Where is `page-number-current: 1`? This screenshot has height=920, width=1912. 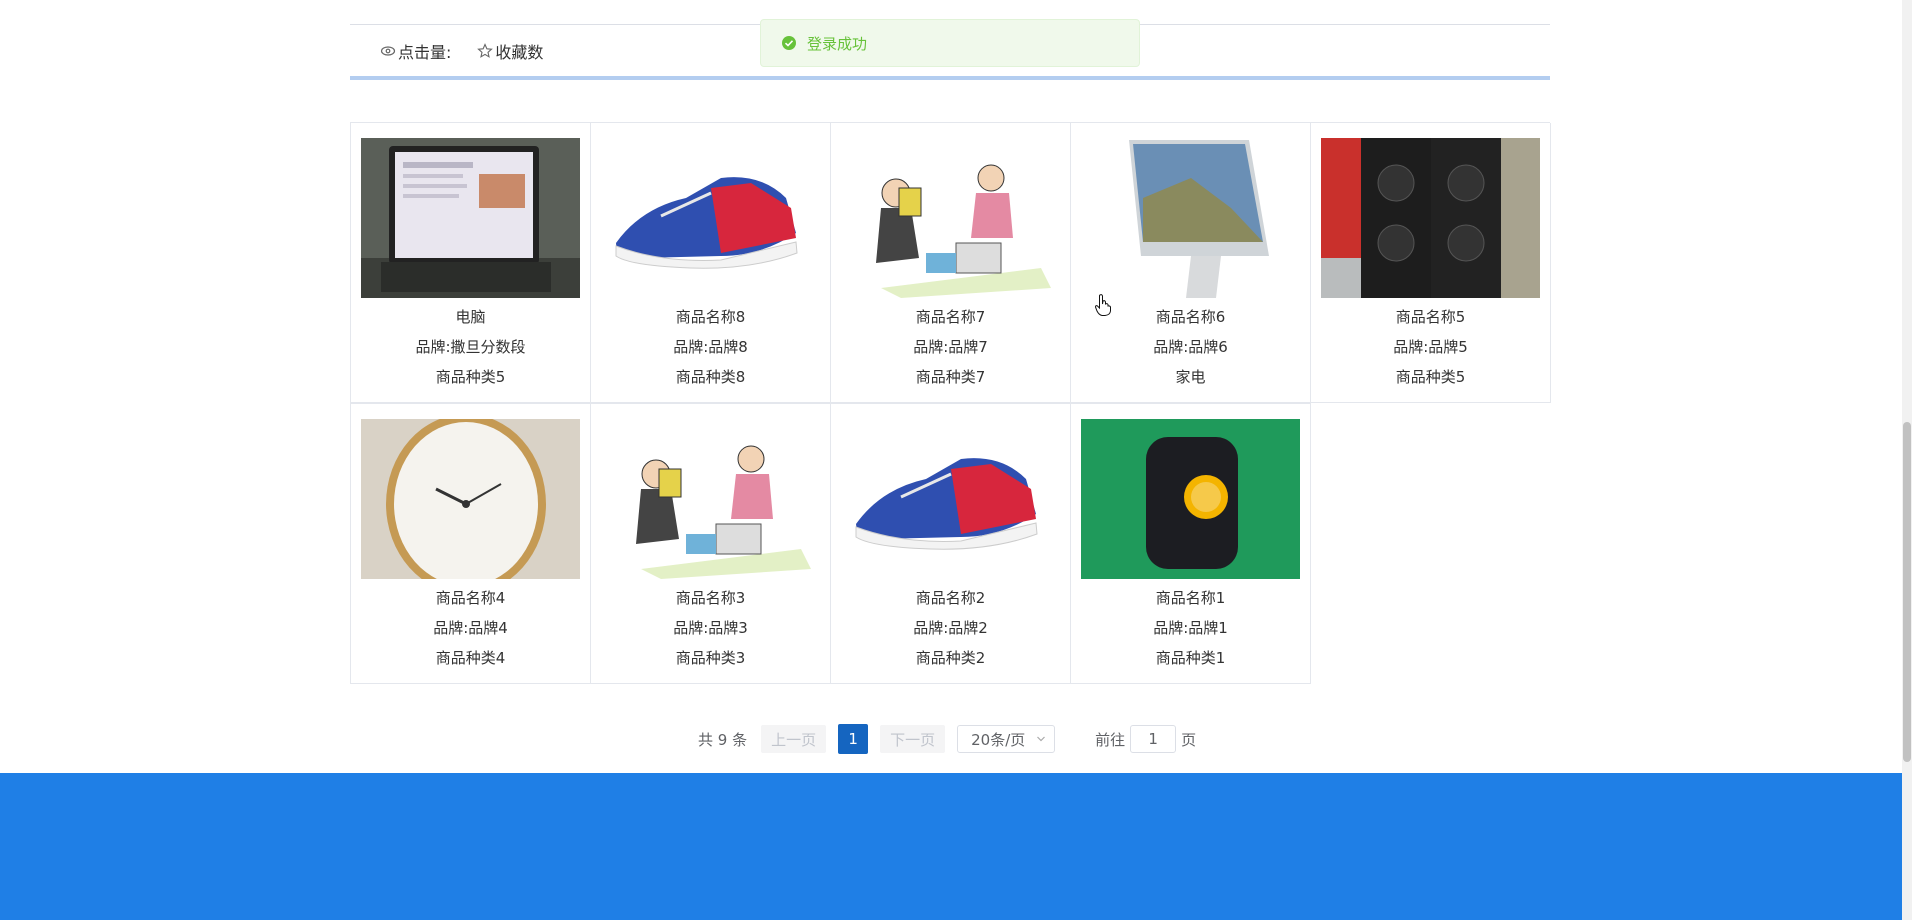 page-number-current: 1 is located at coordinates (853, 739).